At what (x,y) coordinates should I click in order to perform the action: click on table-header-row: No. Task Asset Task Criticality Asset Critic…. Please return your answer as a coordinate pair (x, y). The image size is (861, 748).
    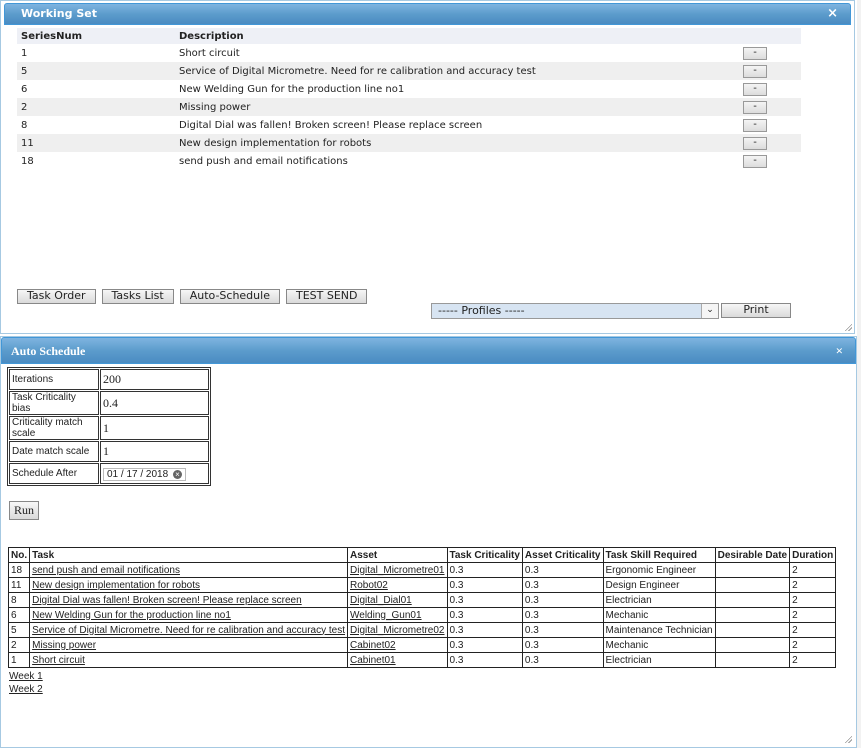
    Looking at the image, I should click on (422, 555).